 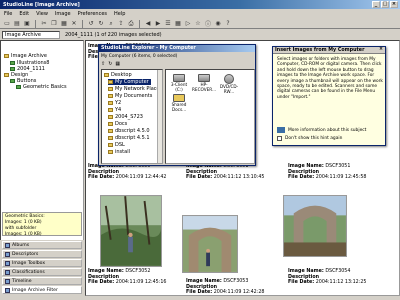 I want to click on explorer-tree-item: install, so click(x=119, y=152).